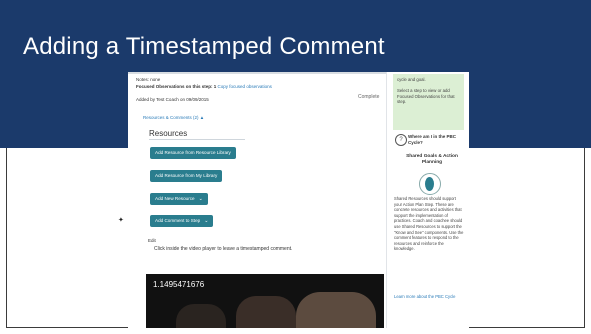 The width and height of the screenshot is (591, 334). What do you see at coordinates (429, 297) in the screenshot?
I see `learn-more-link: Learn more about the PBC Cycle` at bounding box center [429, 297].